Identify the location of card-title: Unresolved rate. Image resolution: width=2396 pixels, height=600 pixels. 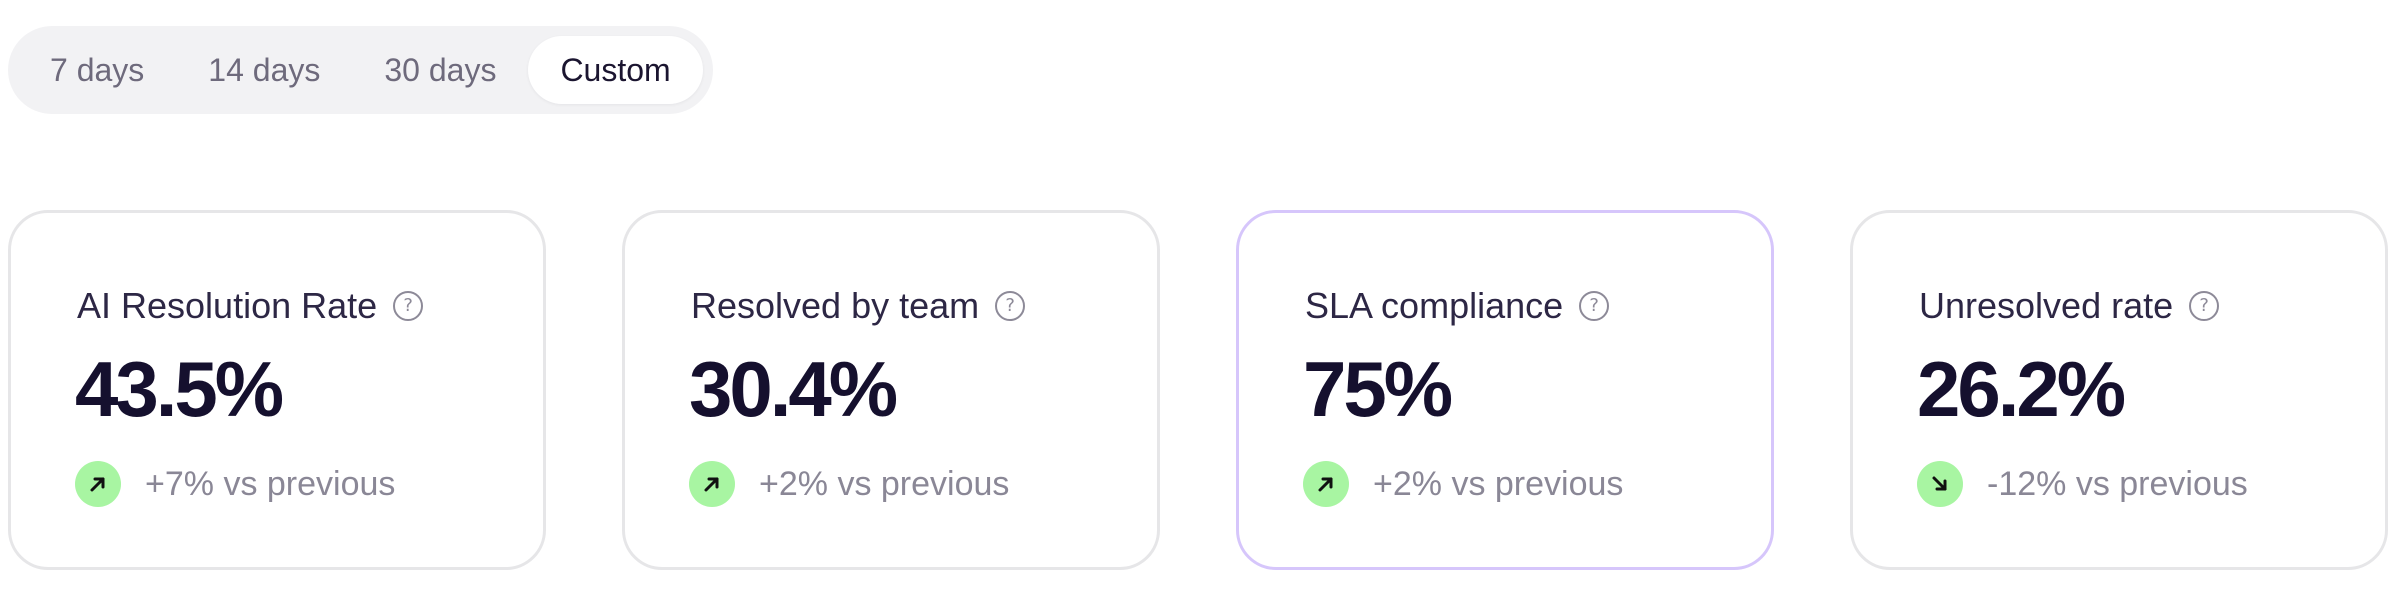
(2046, 305).